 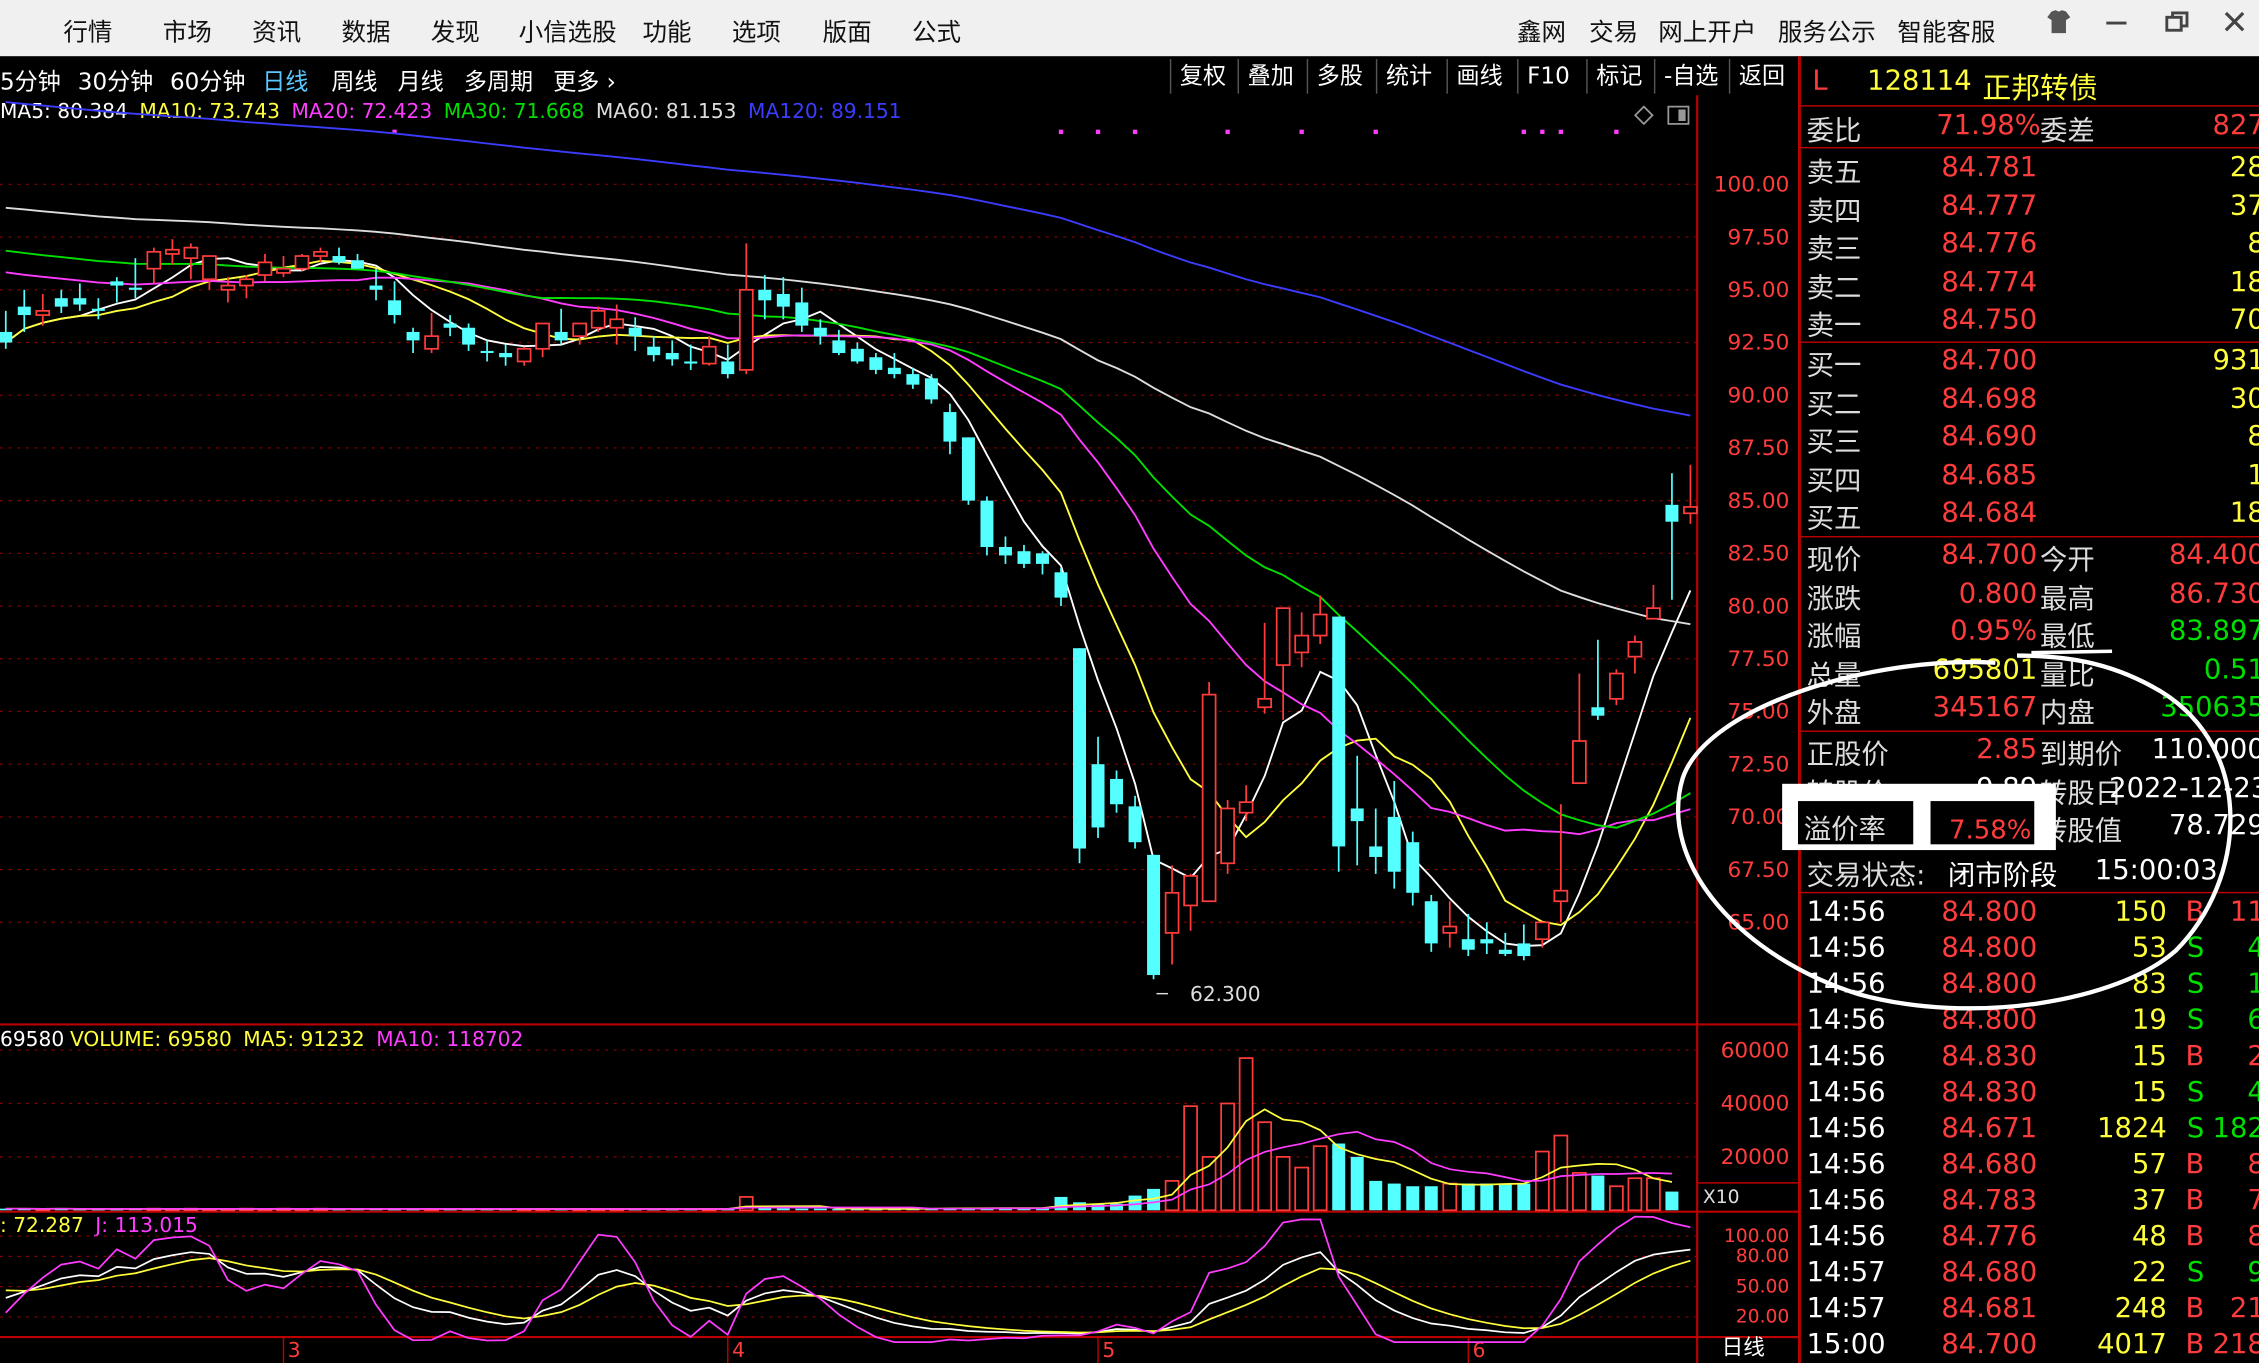 What do you see at coordinates (1613, 30) in the screenshot?
I see `menu-jiaoyi: 交易` at bounding box center [1613, 30].